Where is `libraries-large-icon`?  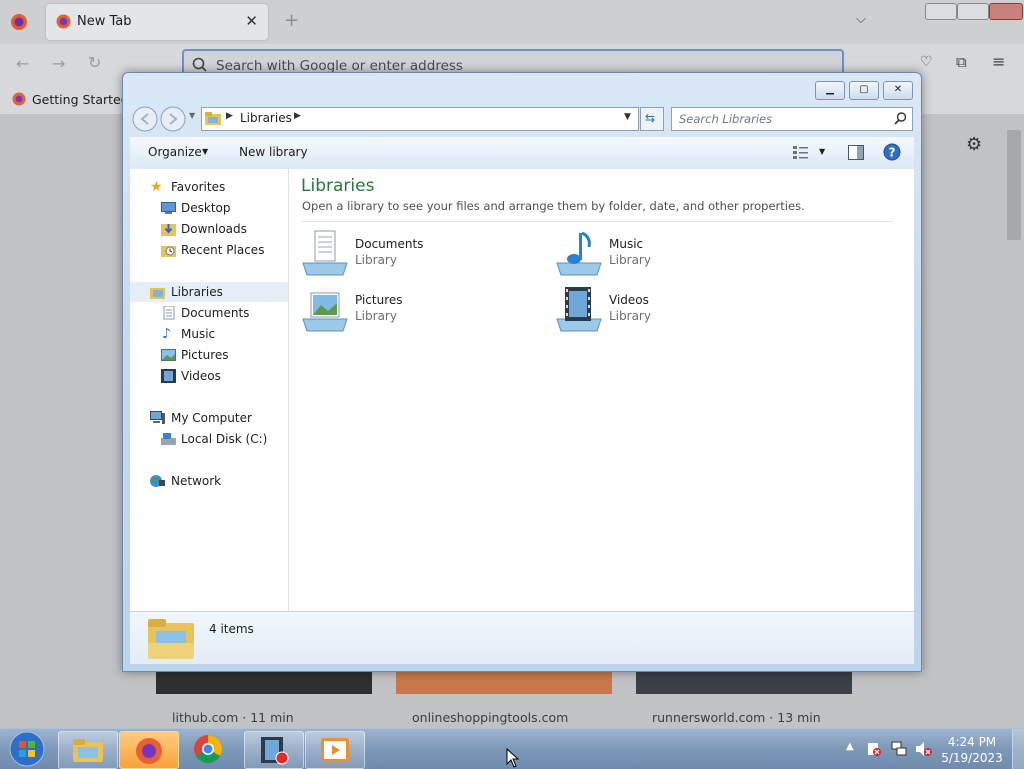
libraries-large-icon is located at coordinates (171, 639).